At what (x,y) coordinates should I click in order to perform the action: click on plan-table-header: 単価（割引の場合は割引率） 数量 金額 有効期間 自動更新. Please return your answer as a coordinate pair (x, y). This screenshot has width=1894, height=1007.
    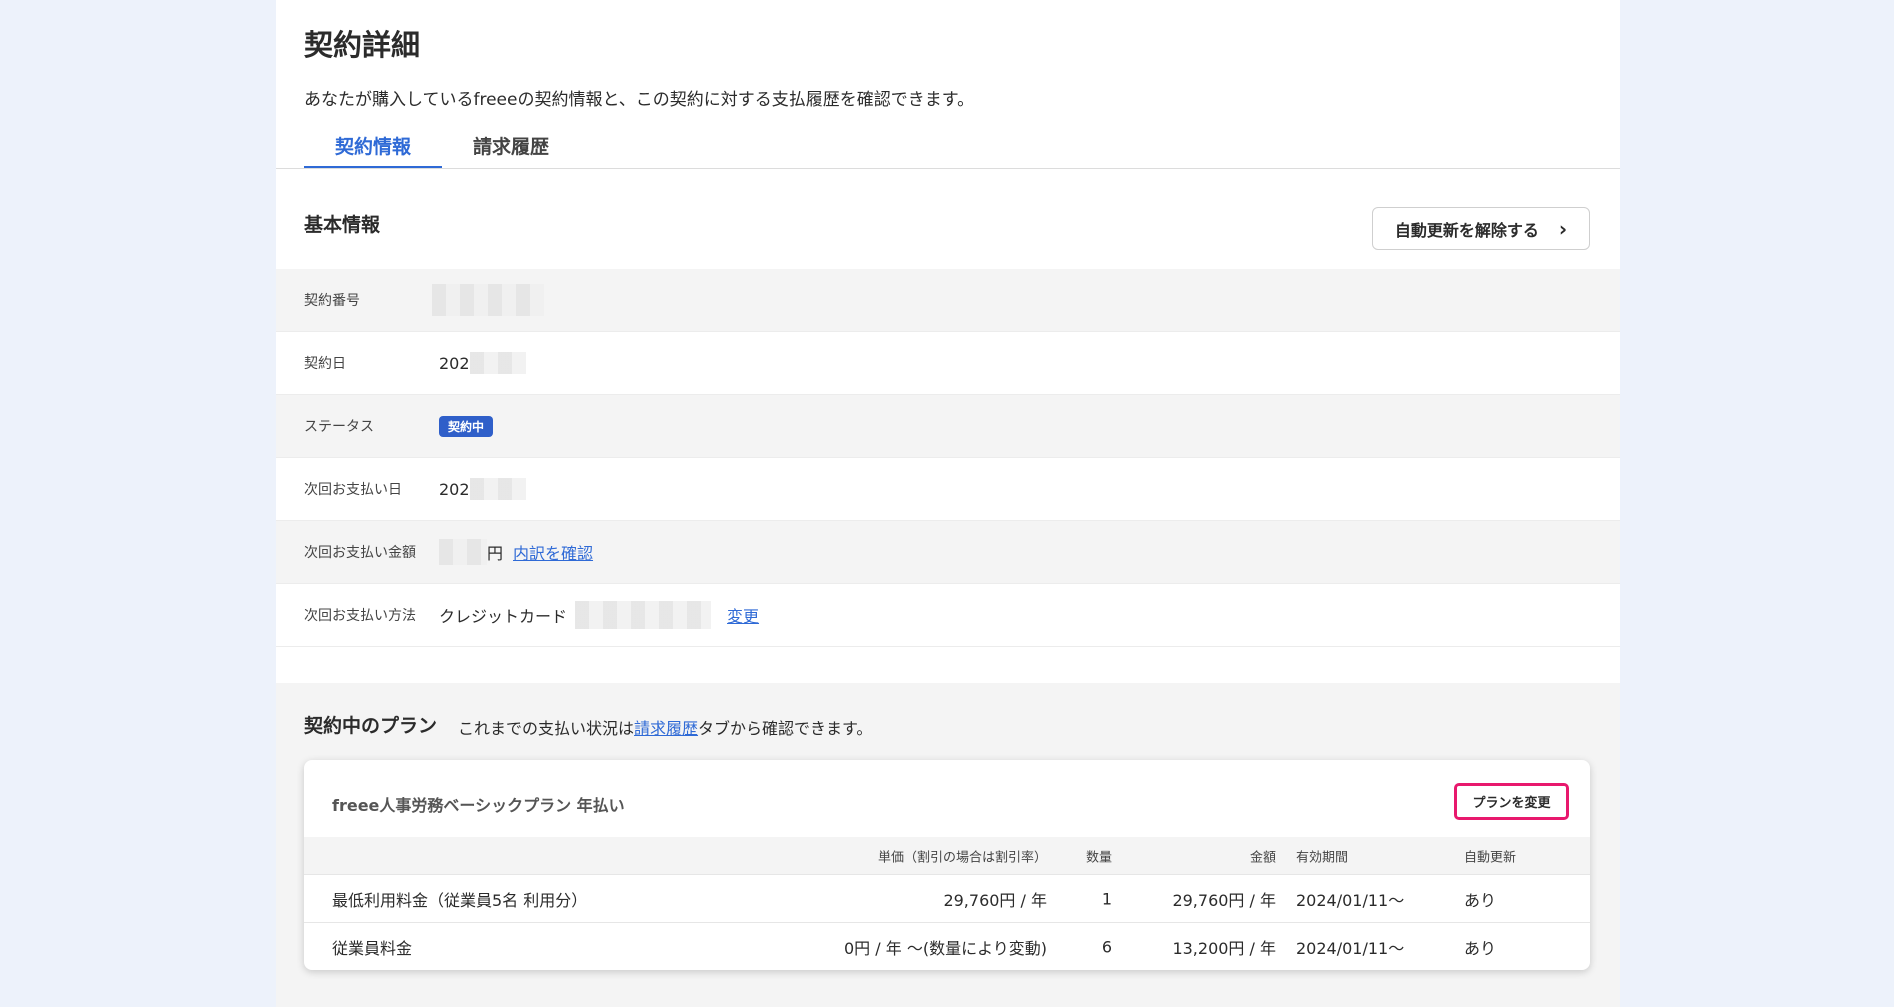
    Looking at the image, I should click on (947, 855).